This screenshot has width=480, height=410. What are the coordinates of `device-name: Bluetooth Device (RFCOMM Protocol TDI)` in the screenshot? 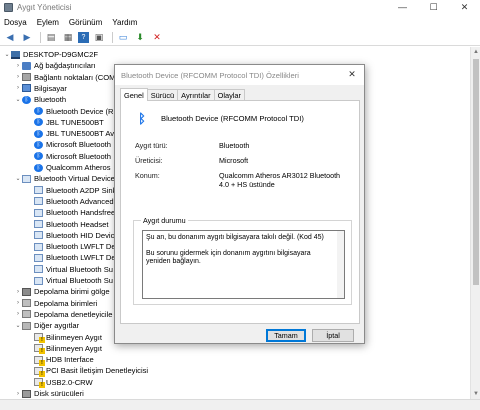 It's located at (232, 118).